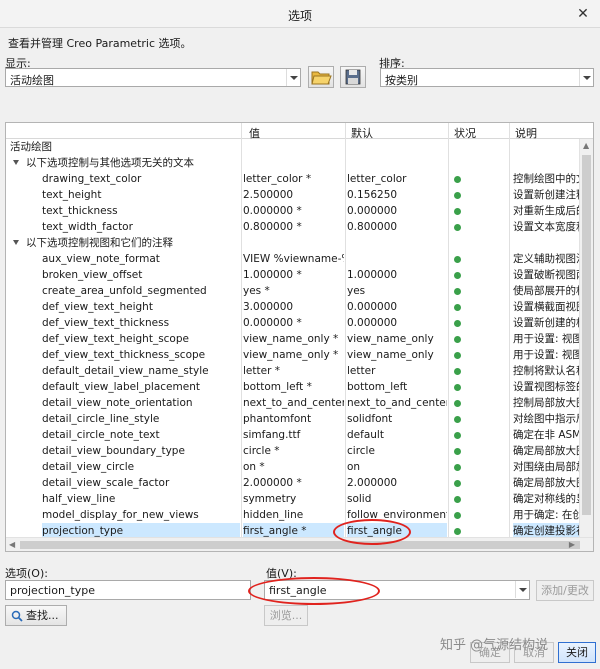  What do you see at coordinates (372, 227) in the screenshot?
I see `option-default: 0.800000` at bounding box center [372, 227].